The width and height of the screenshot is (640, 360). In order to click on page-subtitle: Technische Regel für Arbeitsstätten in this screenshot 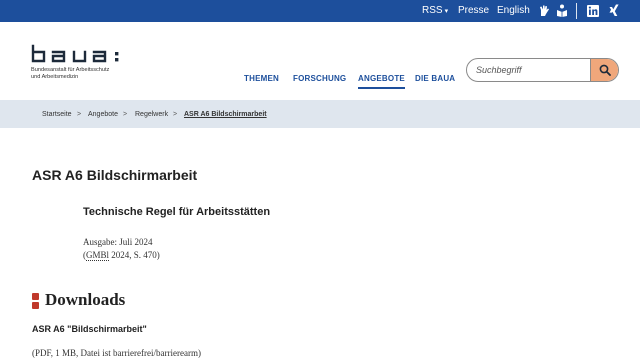, I will do `click(177, 212)`.